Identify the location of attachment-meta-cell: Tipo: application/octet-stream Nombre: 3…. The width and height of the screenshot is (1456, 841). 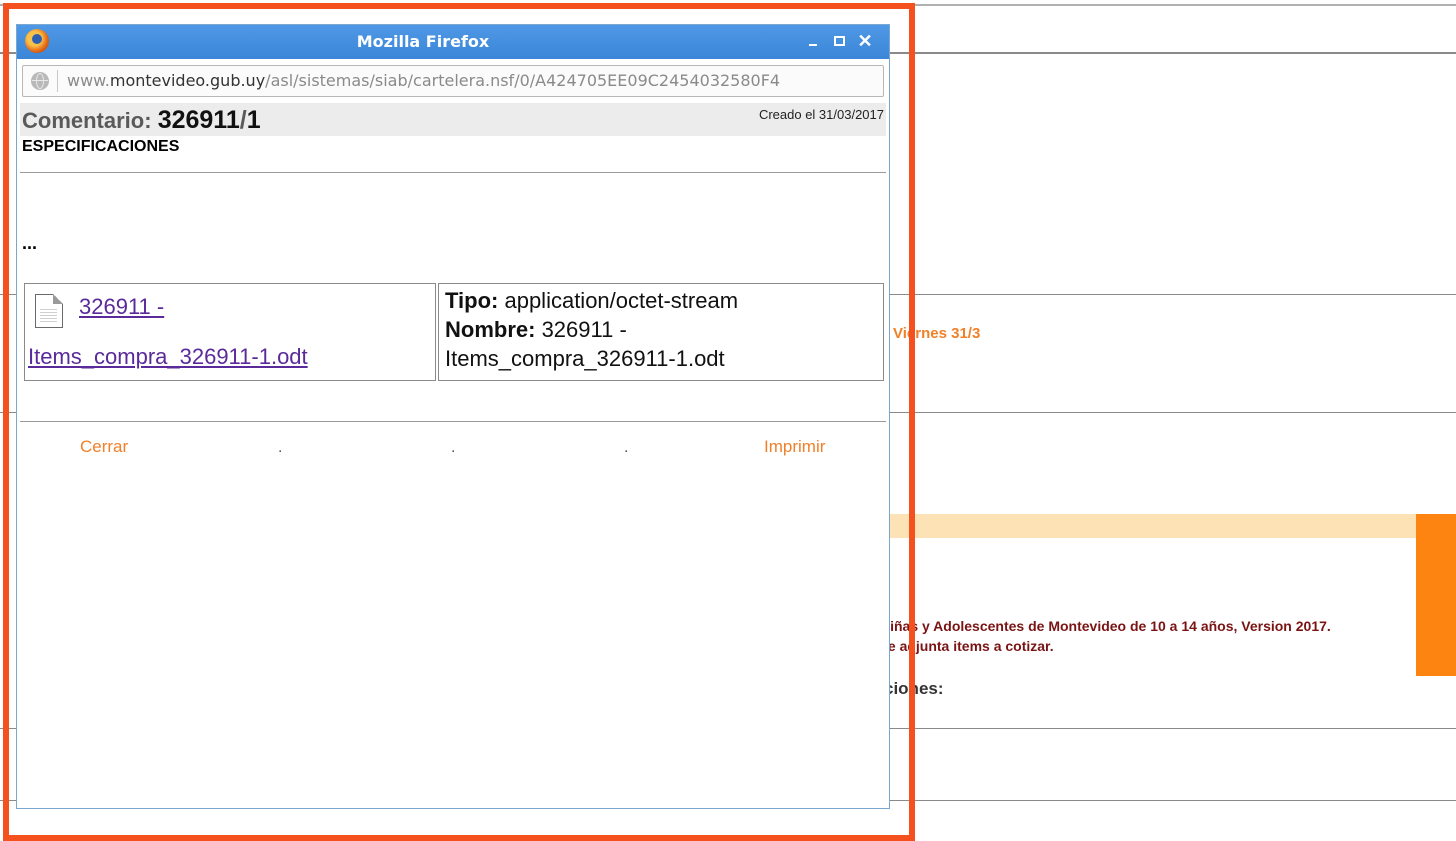
(661, 332).